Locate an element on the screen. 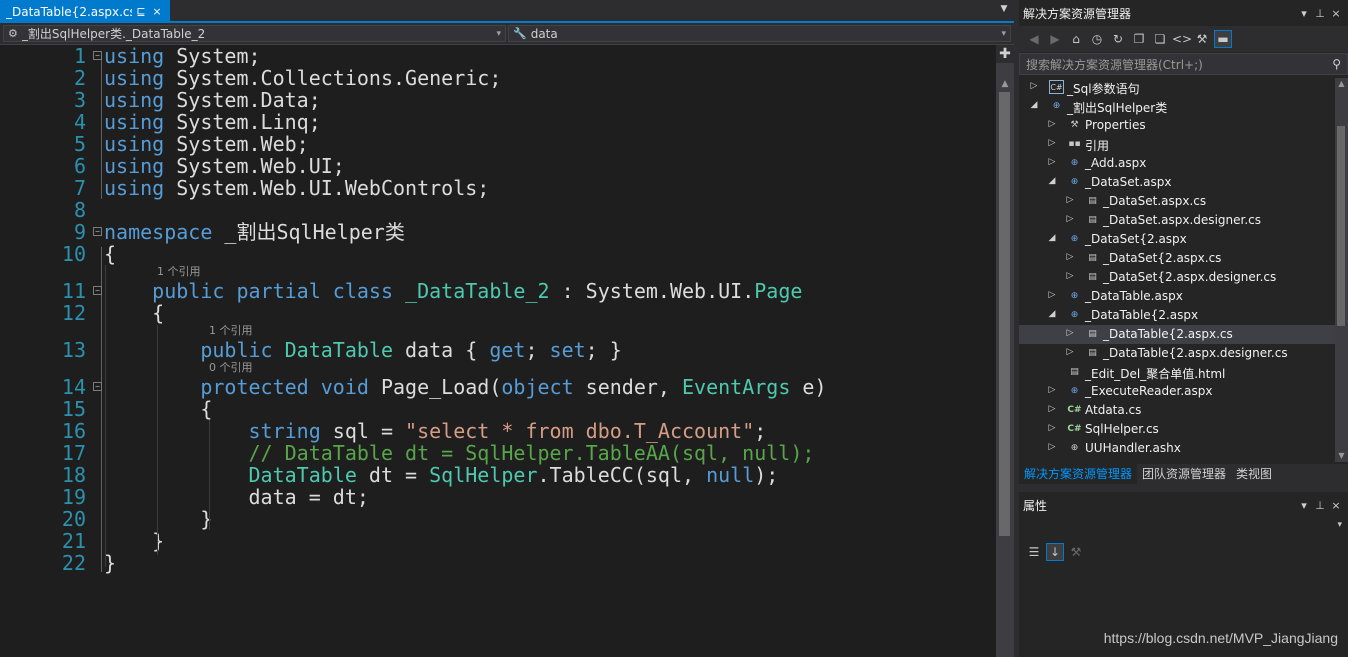 Image resolution: width=1348 pixels, height=657 pixels. tree-item: ▷ C# Atdata.cs is located at coordinates (1177, 410).